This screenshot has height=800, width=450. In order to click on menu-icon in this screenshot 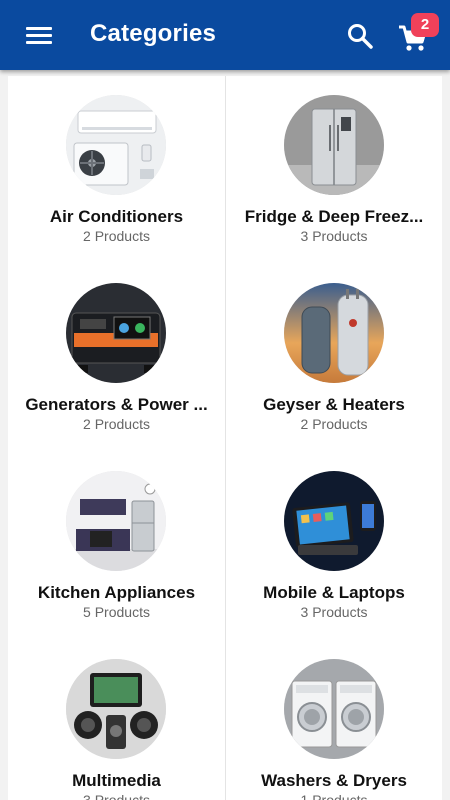, I will do `click(39, 35)`.